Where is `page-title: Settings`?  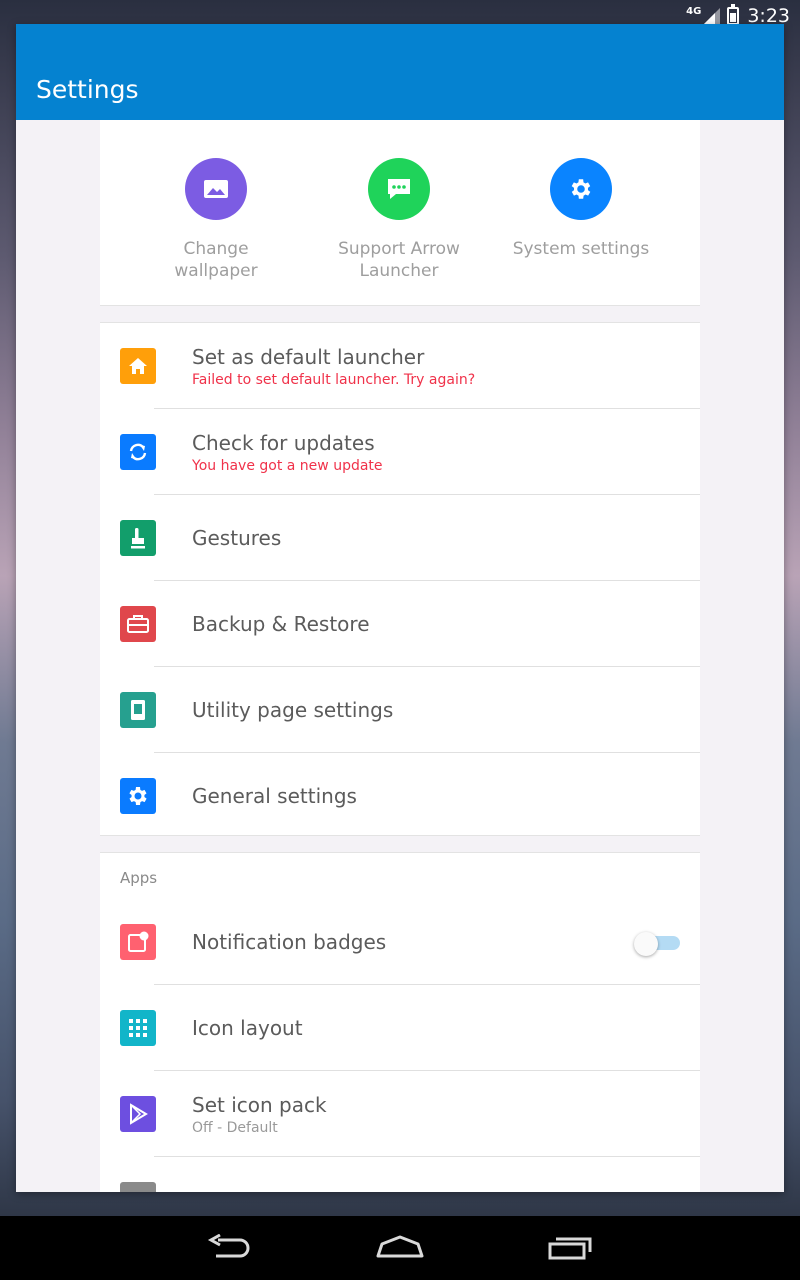
page-title: Settings is located at coordinates (87, 89).